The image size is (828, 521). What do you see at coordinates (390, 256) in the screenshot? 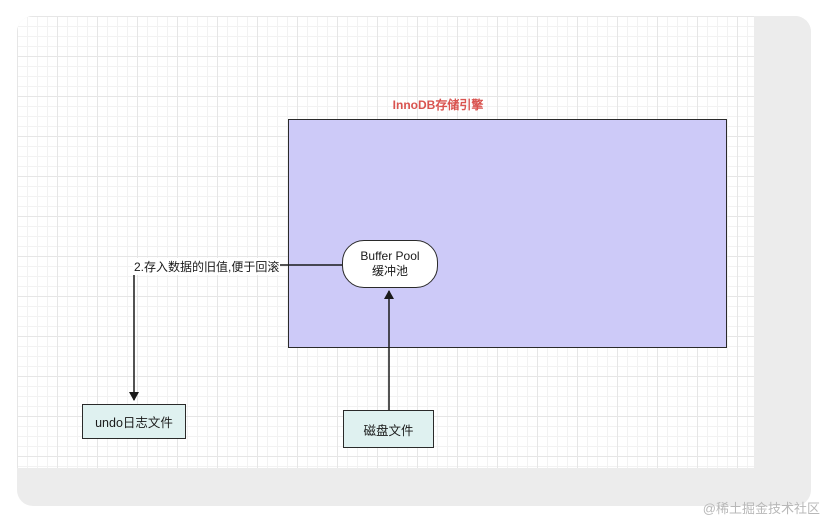
I see `buffer-pool-label: Buffer Pool` at bounding box center [390, 256].